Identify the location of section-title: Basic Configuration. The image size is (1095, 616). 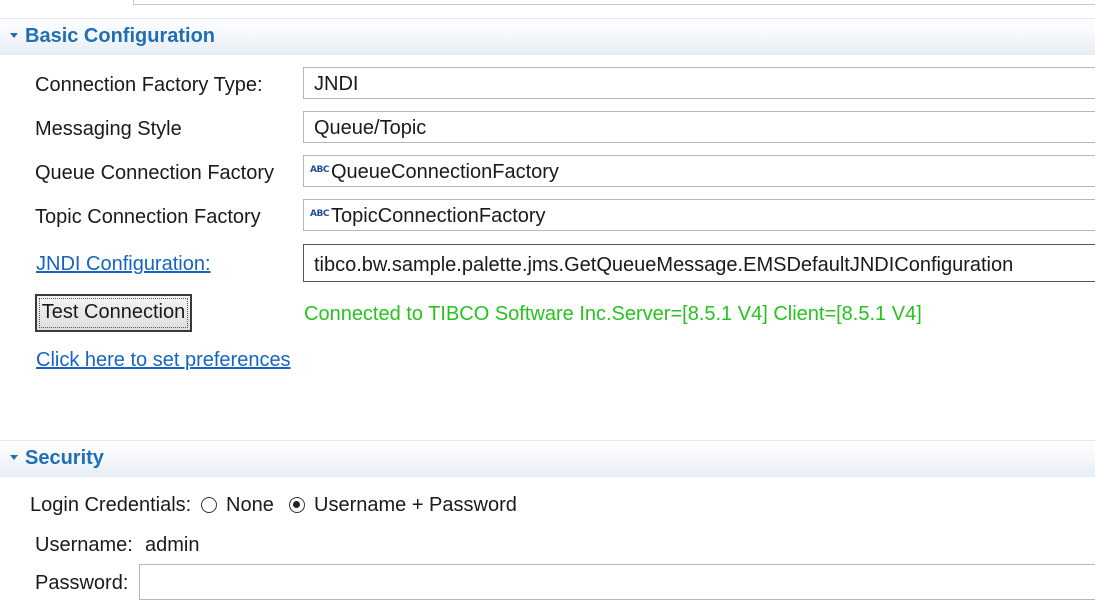
(120, 36).